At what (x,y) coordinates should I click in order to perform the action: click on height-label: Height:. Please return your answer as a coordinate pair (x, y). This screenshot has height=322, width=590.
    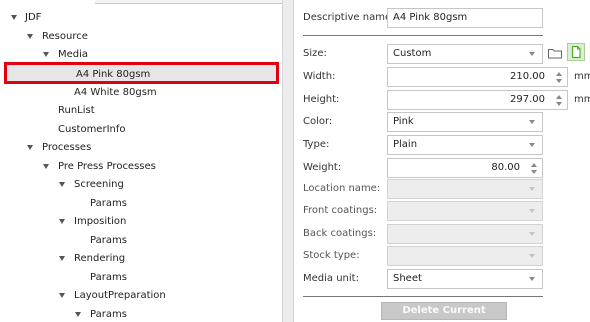
    Looking at the image, I should click on (321, 99).